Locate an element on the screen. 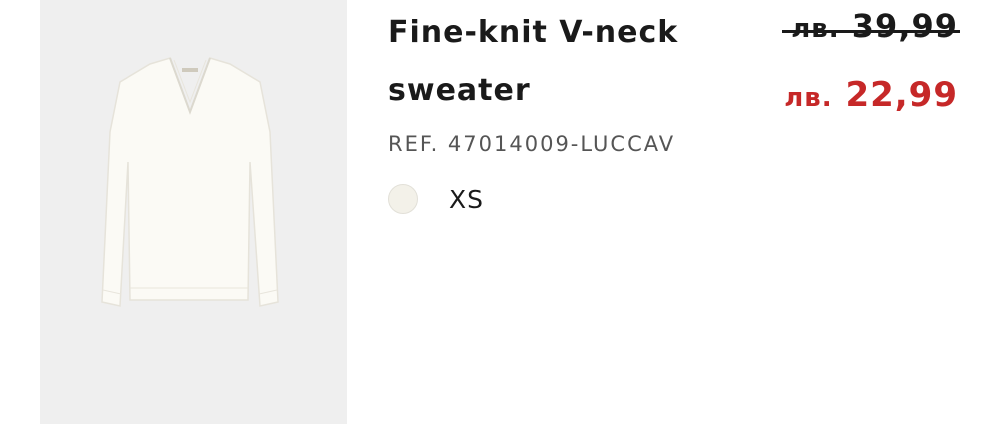 The height and width of the screenshot is (424, 1000). sale-price: лв. 22,99 is located at coordinates (871, 96).